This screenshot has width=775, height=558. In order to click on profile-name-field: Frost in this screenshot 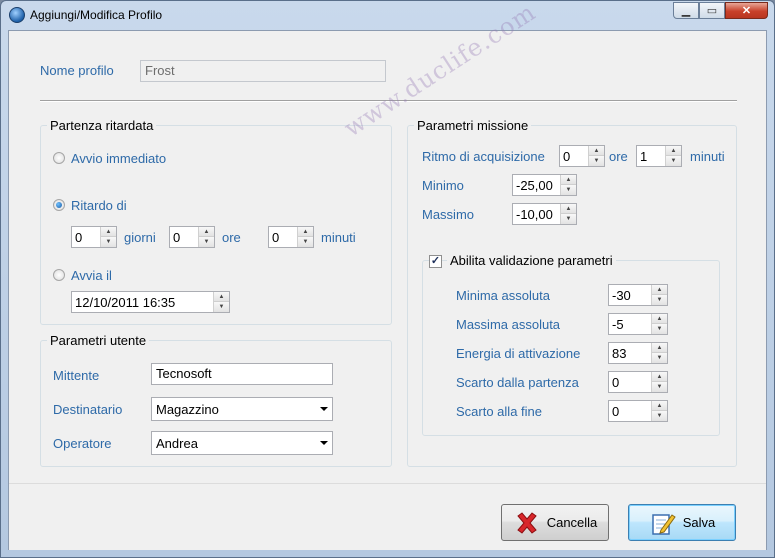, I will do `click(263, 71)`.